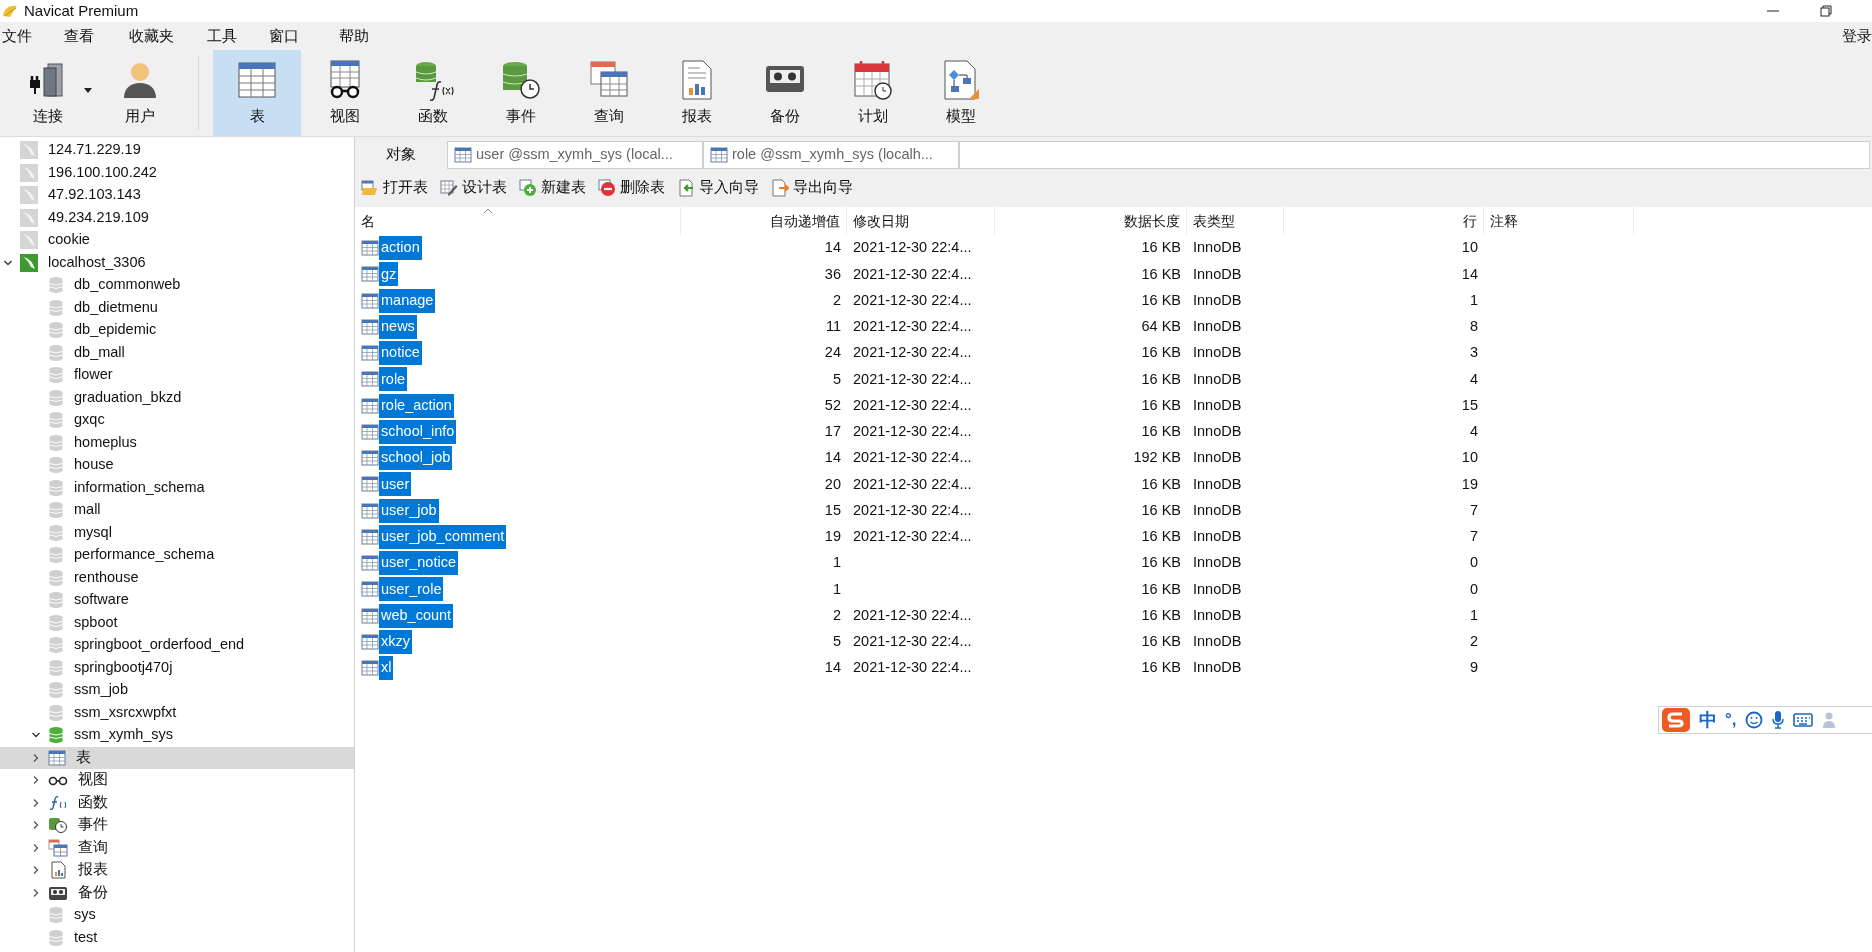 This screenshot has height=952, width=1872. I want to click on tree-item: performance_schema, so click(177, 555).